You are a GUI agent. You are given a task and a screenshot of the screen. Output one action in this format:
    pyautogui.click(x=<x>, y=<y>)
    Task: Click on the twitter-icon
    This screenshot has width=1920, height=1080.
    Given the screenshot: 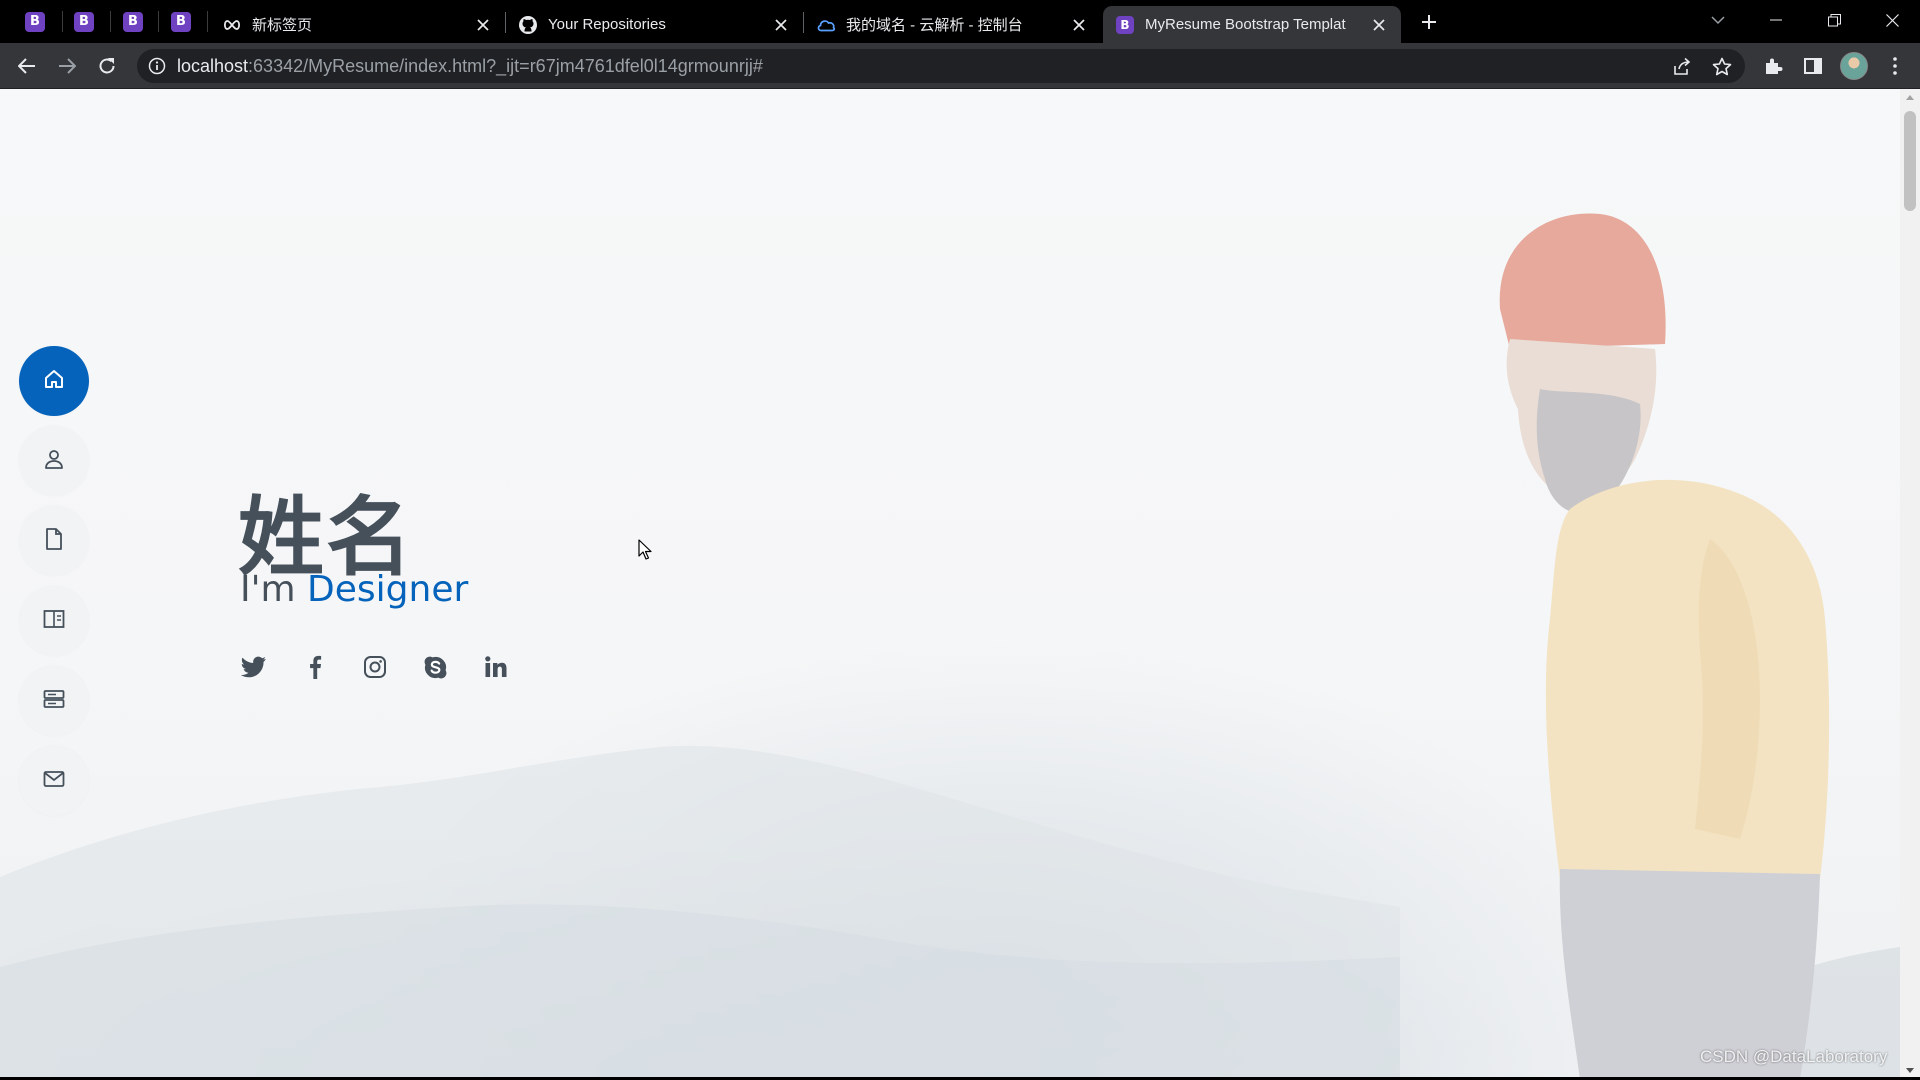 What is the action you would take?
    pyautogui.click(x=253, y=669)
    